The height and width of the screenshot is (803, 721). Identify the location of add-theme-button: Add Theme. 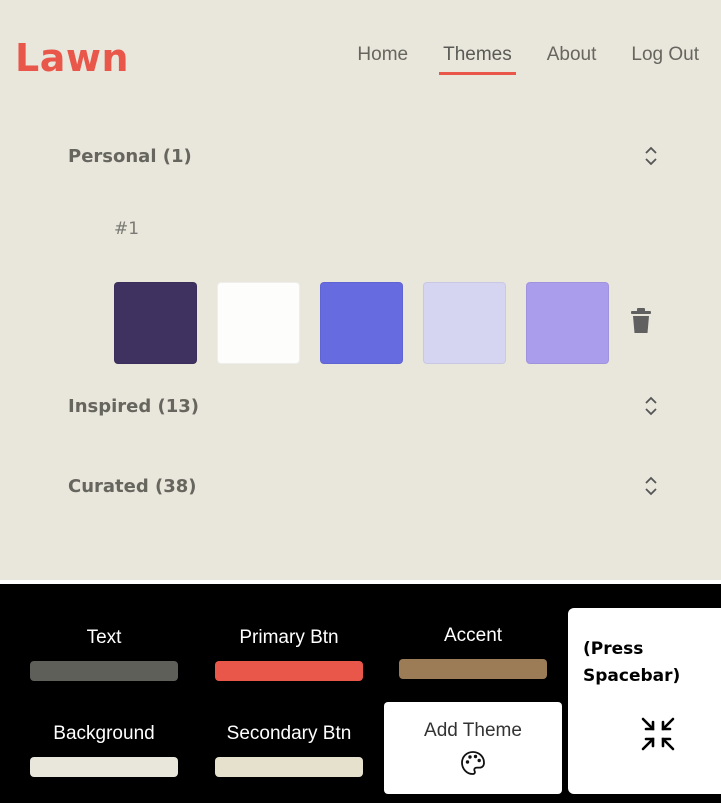
(473, 748).